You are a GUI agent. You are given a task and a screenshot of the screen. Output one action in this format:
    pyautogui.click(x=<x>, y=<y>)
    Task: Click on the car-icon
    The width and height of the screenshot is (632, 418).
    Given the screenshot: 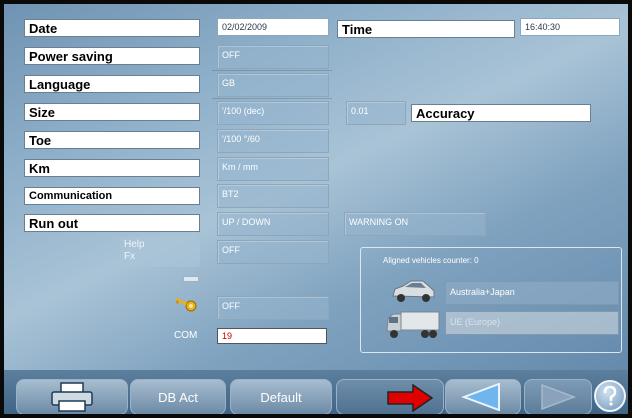 What is the action you would take?
    pyautogui.click(x=413, y=291)
    